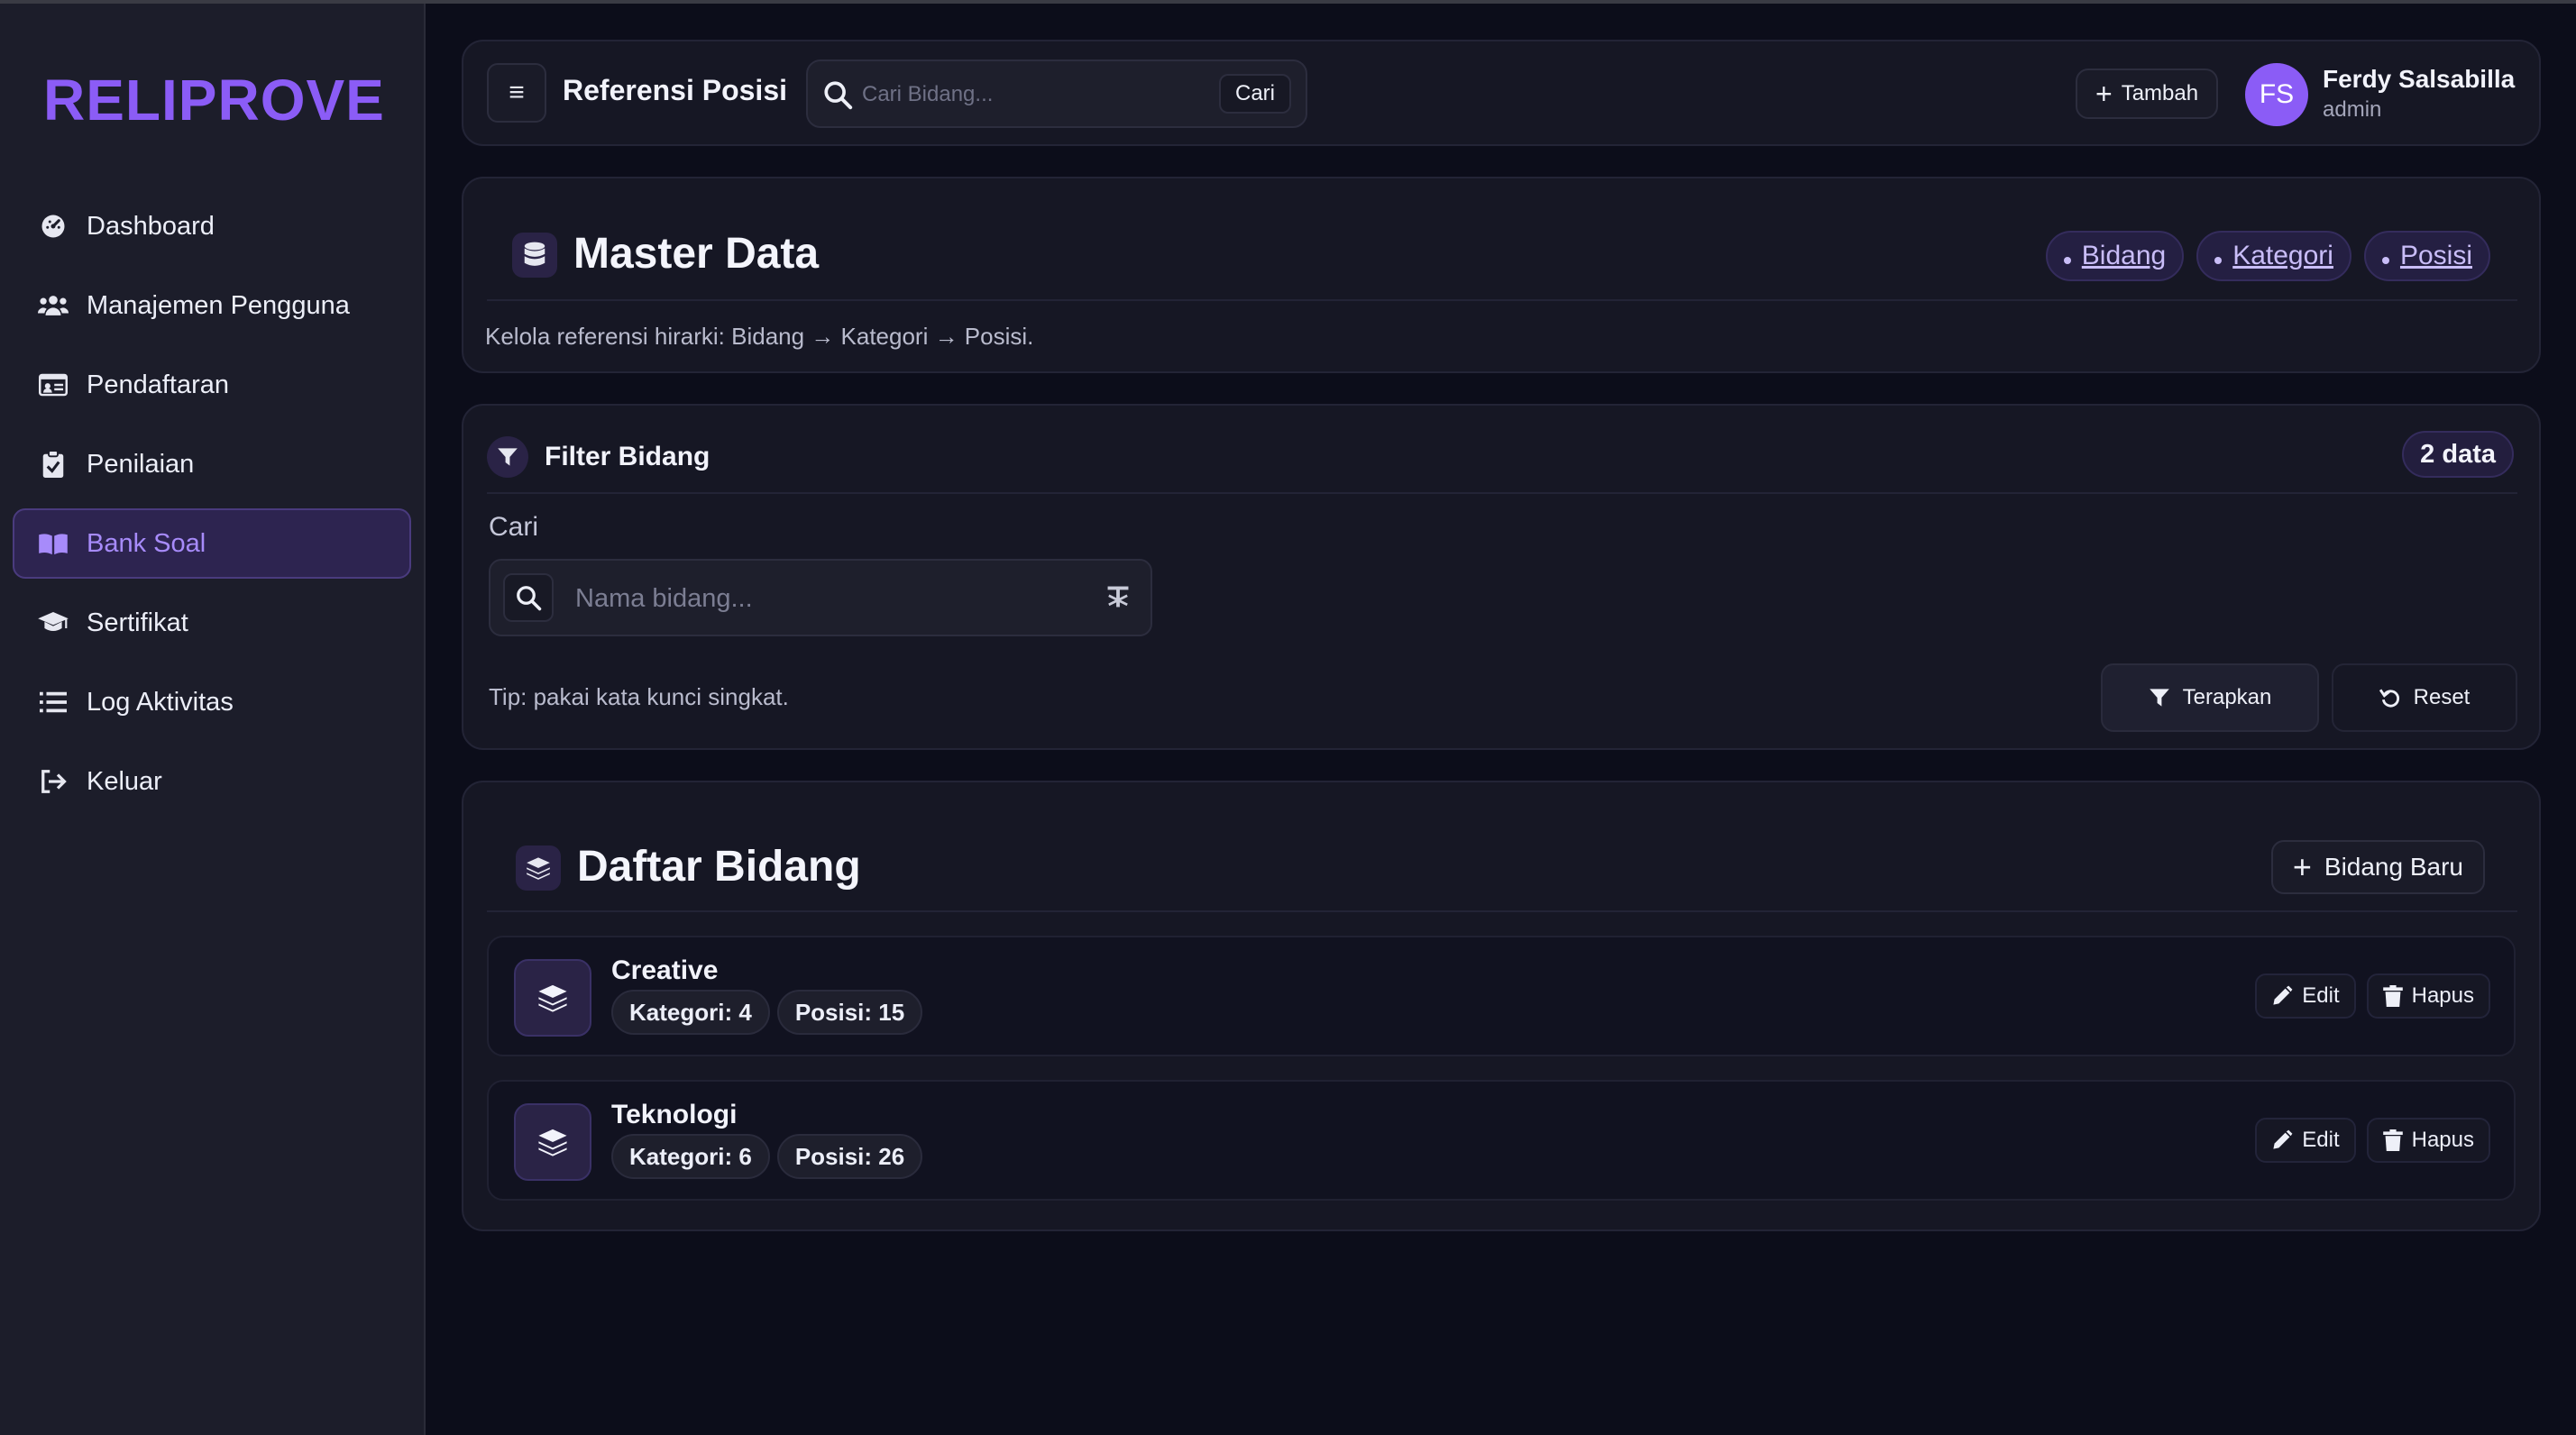  What do you see at coordinates (639, 696) in the screenshot?
I see `filter-tip: Tip: pakai kata kunci singkat.` at bounding box center [639, 696].